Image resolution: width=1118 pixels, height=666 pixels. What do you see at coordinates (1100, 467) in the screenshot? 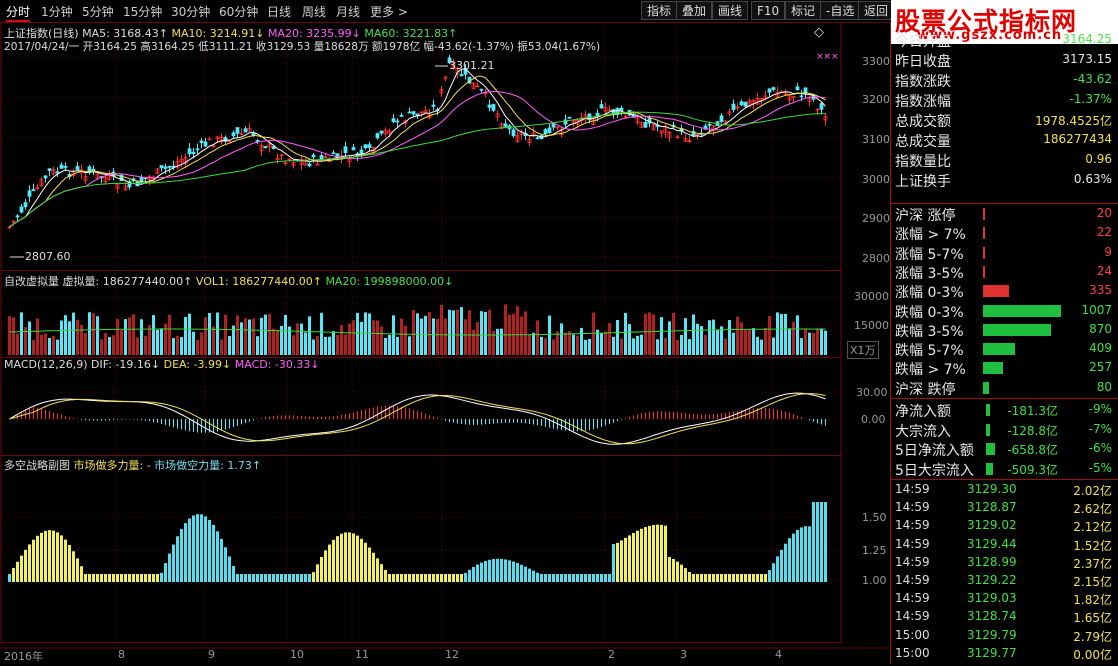
I see `flow-pct: -5%` at bounding box center [1100, 467].